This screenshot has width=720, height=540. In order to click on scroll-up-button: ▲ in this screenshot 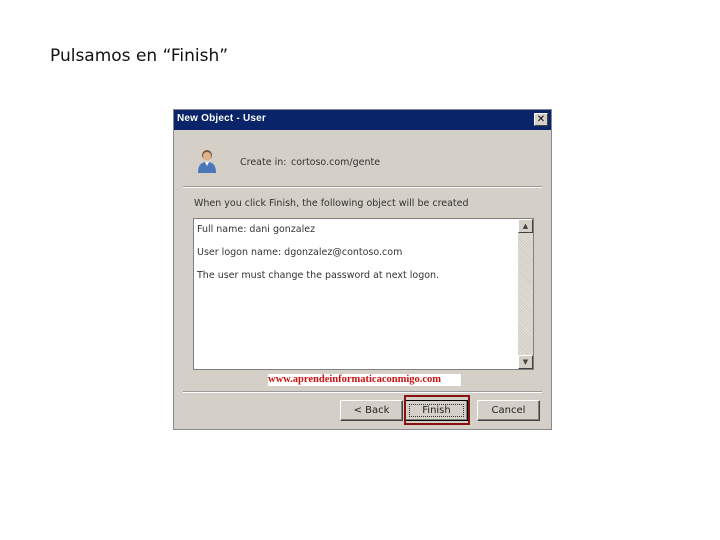, I will do `click(525, 226)`.